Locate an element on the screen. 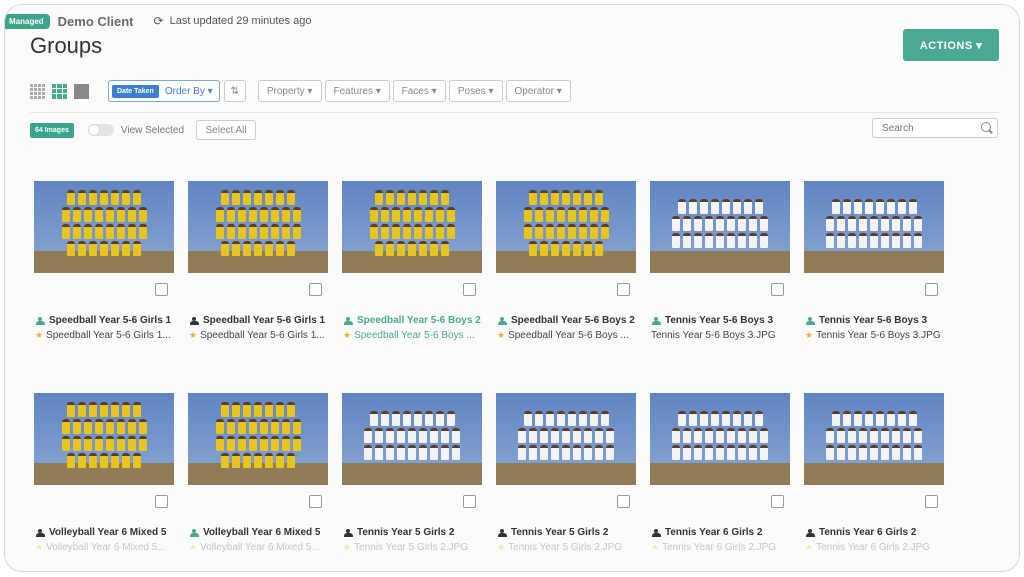 This screenshot has width=1024, height=577. page-title: Groups is located at coordinates (66, 45).